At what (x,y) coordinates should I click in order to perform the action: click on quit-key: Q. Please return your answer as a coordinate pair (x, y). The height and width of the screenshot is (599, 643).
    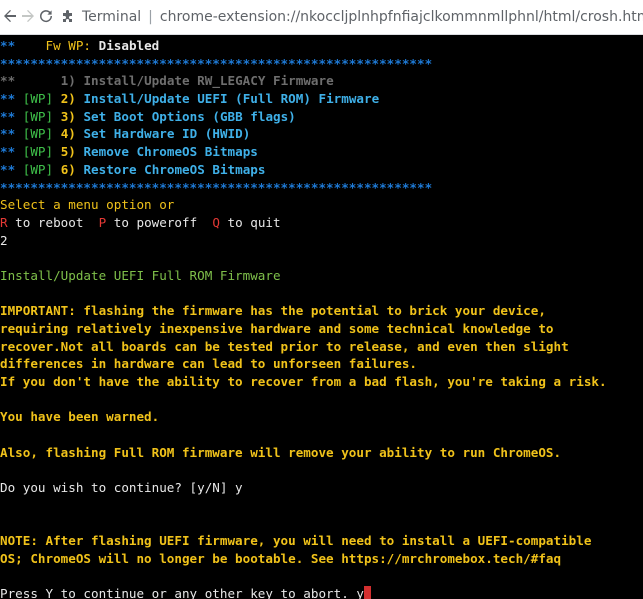
    Looking at the image, I should click on (216, 222).